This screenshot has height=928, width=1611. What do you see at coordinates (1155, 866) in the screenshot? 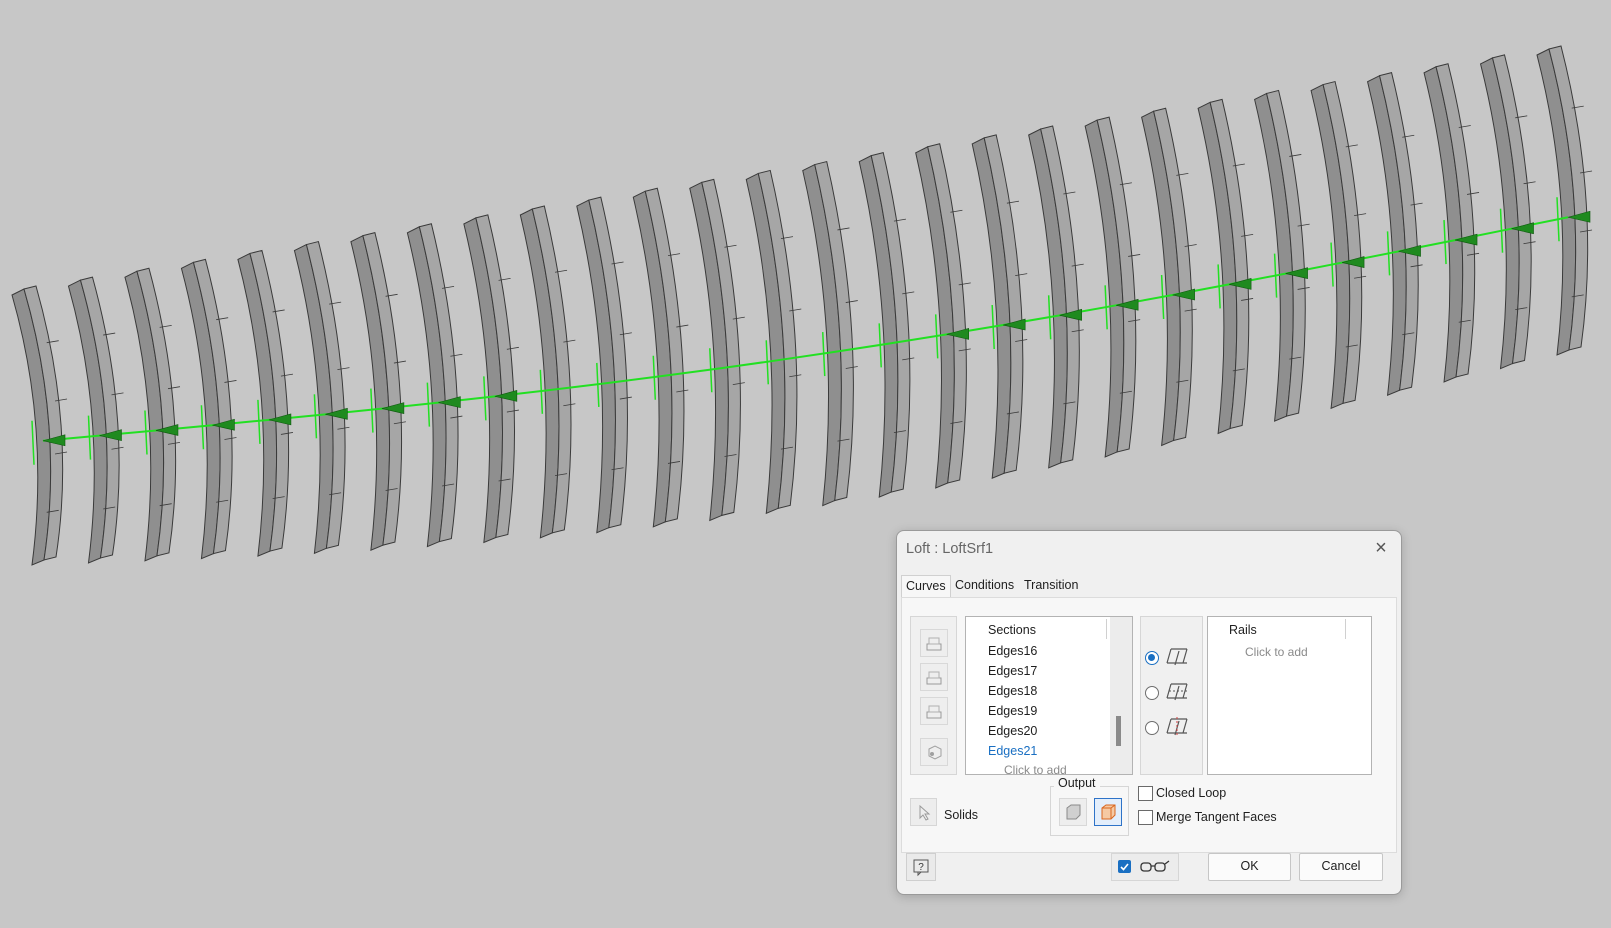
I see `glasses-icon` at bounding box center [1155, 866].